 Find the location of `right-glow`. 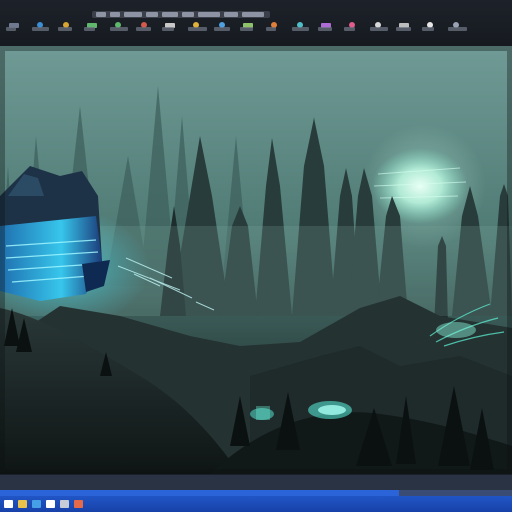

right-glow is located at coordinates (456, 330).